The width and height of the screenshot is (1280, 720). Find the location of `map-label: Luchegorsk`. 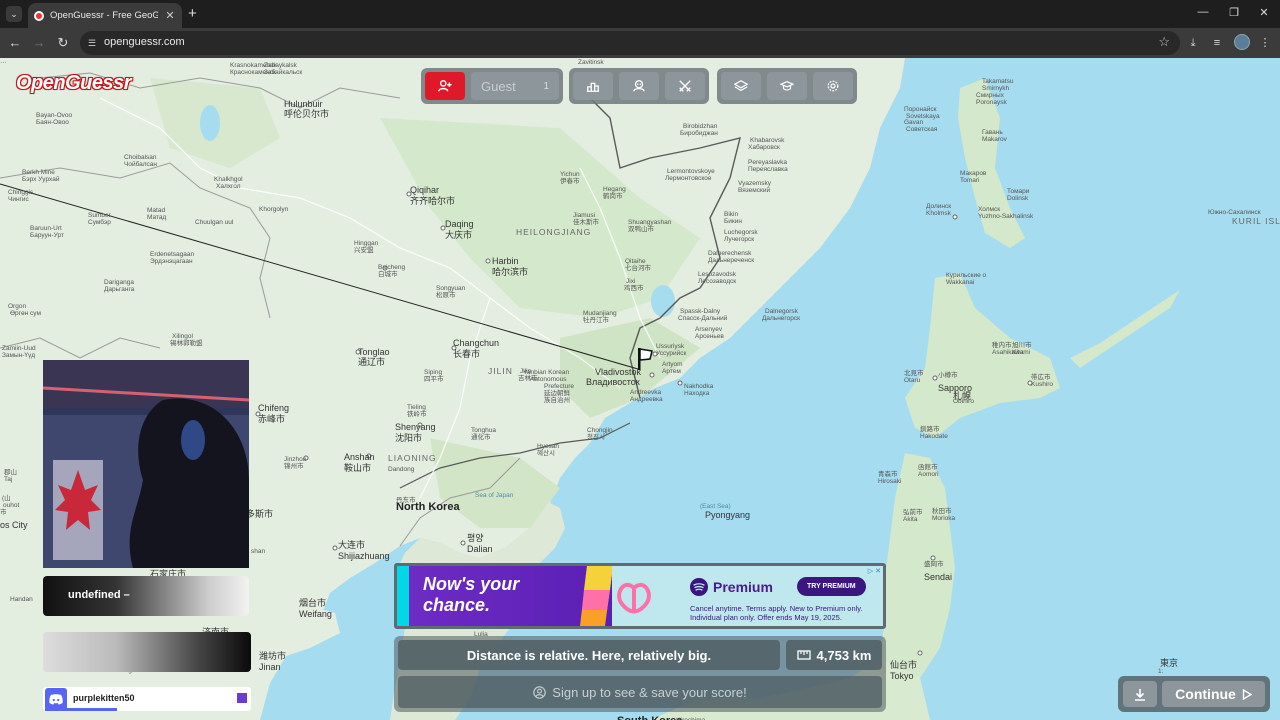

map-label: Luchegorsk is located at coordinates (741, 232).